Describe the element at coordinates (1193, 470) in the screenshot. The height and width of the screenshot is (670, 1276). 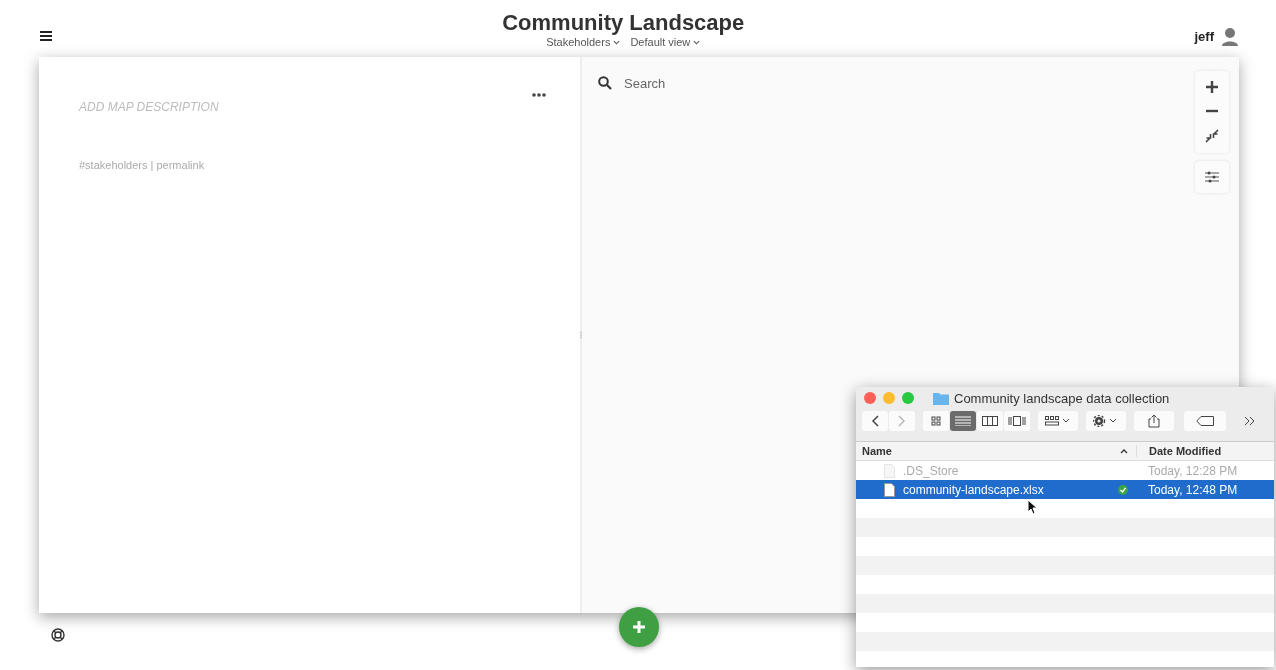
I see `modified-date: Today, 12:28 PM` at that location.